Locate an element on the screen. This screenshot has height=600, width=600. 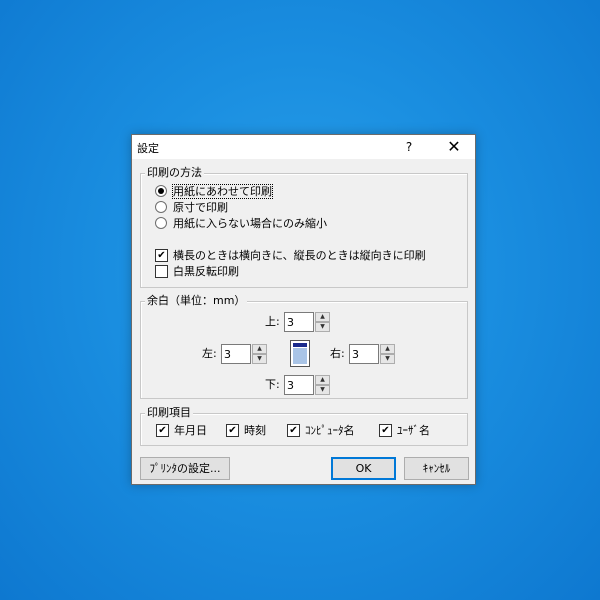
margin-left-updown: ▲ ▼ is located at coordinates (259, 354).